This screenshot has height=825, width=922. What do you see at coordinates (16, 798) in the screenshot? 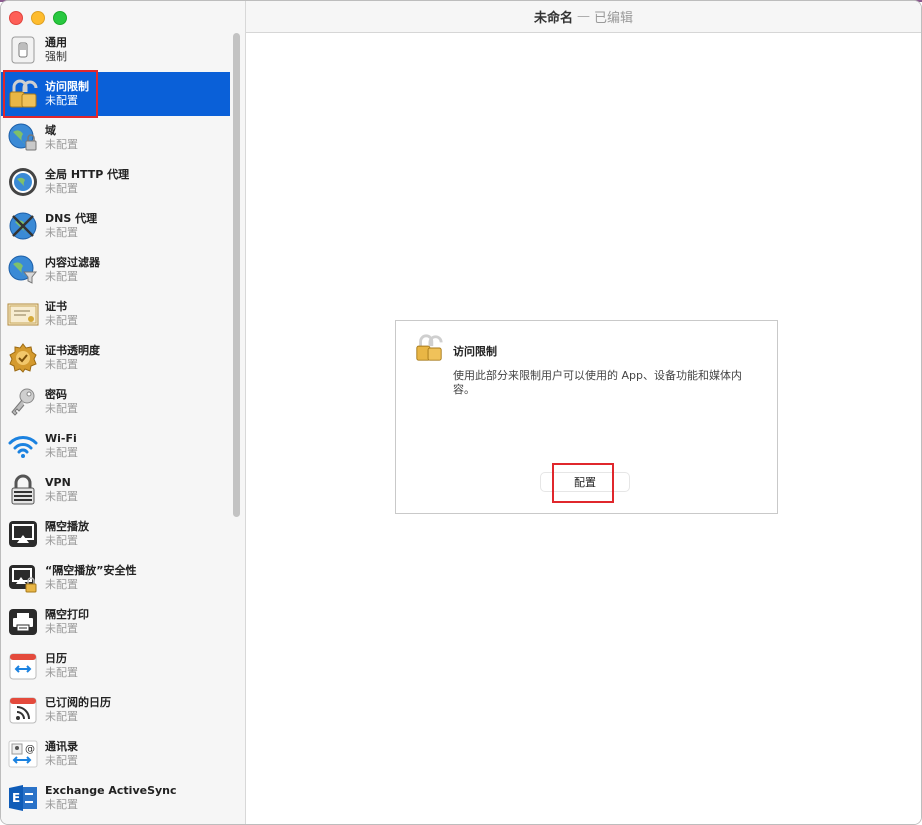
I see `svg-text: E` at bounding box center [16, 798].